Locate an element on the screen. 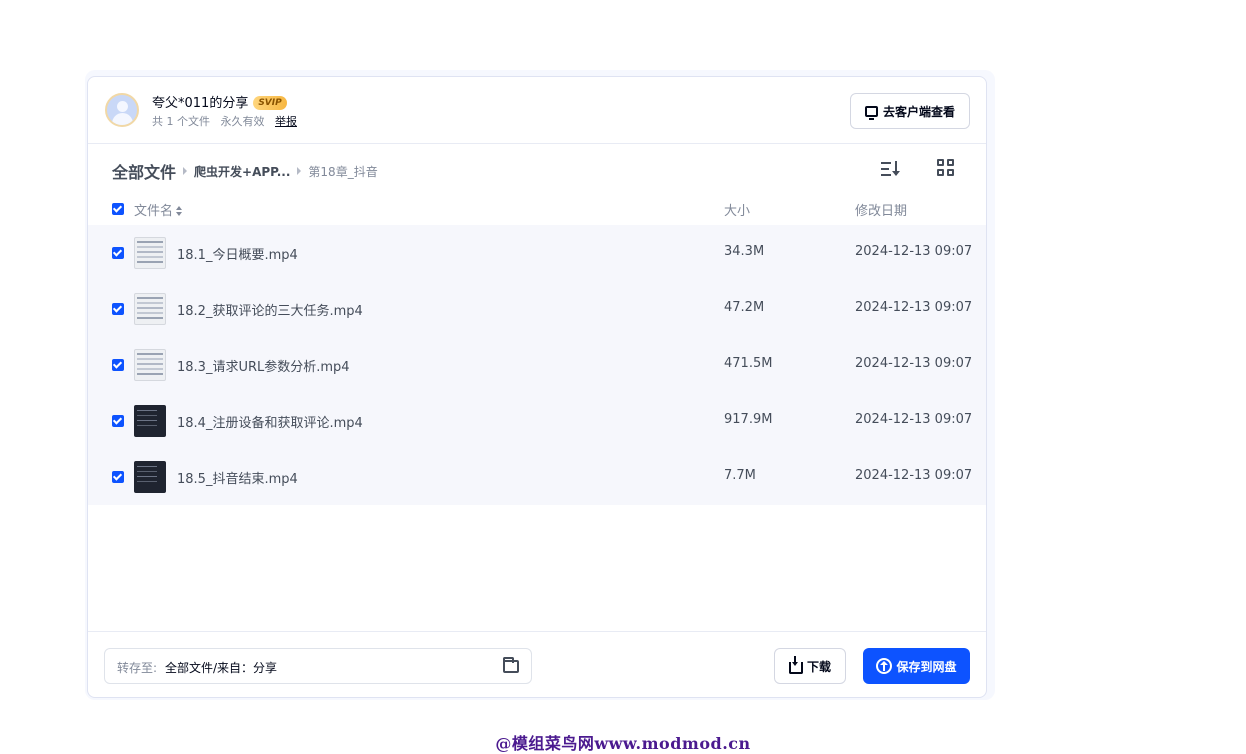 The width and height of the screenshot is (1246, 754). sharer-title: 夸父*011的分享 SVIP is located at coordinates (219, 101).